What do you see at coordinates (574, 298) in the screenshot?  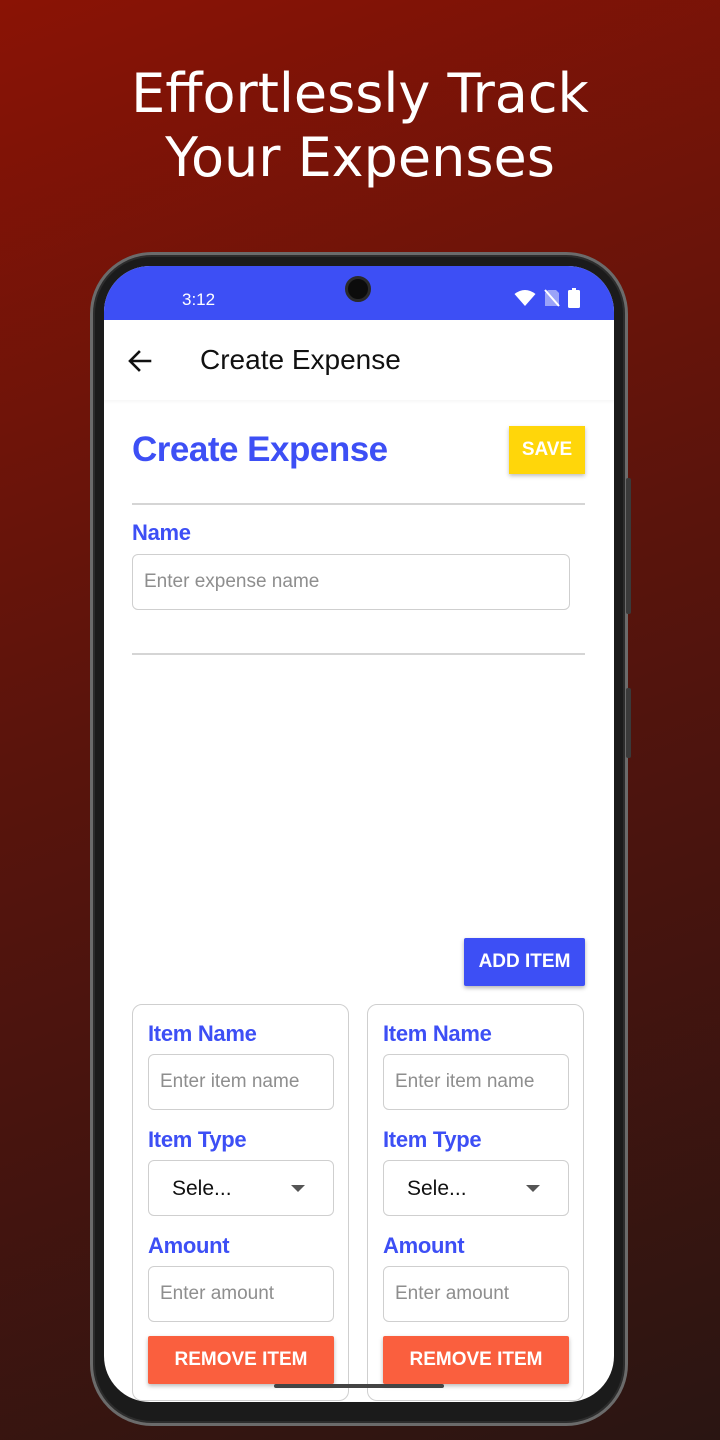 I see `battery-icon` at bounding box center [574, 298].